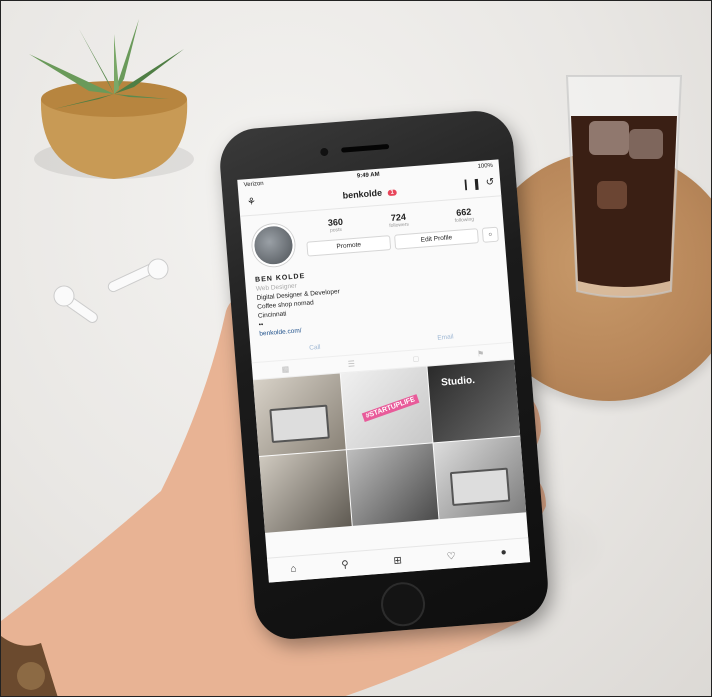 This screenshot has width=712, height=697. I want to click on list-view-icon: ☰, so click(351, 364).